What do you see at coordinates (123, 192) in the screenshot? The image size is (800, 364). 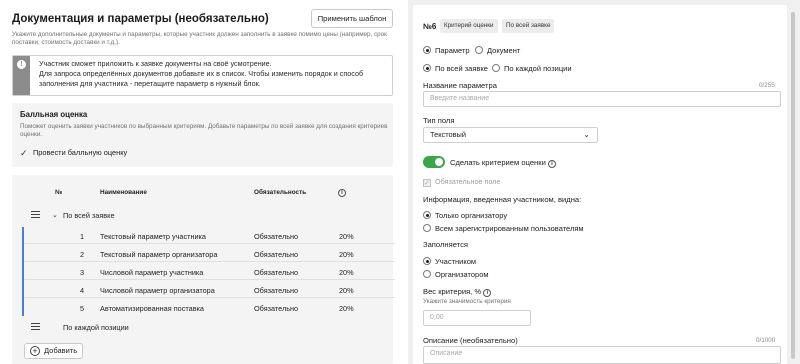 I see `col-header-name: Наименование` at bounding box center [123, 192].